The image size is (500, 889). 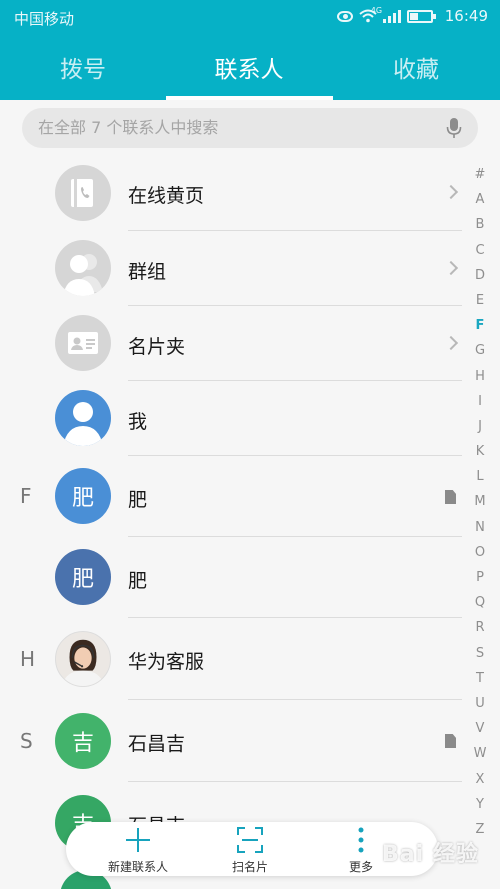 What do you see at coordinates (344, 16) in the screenshot?
I see `eye-comfort-icon` at bounding box center [344, 16].